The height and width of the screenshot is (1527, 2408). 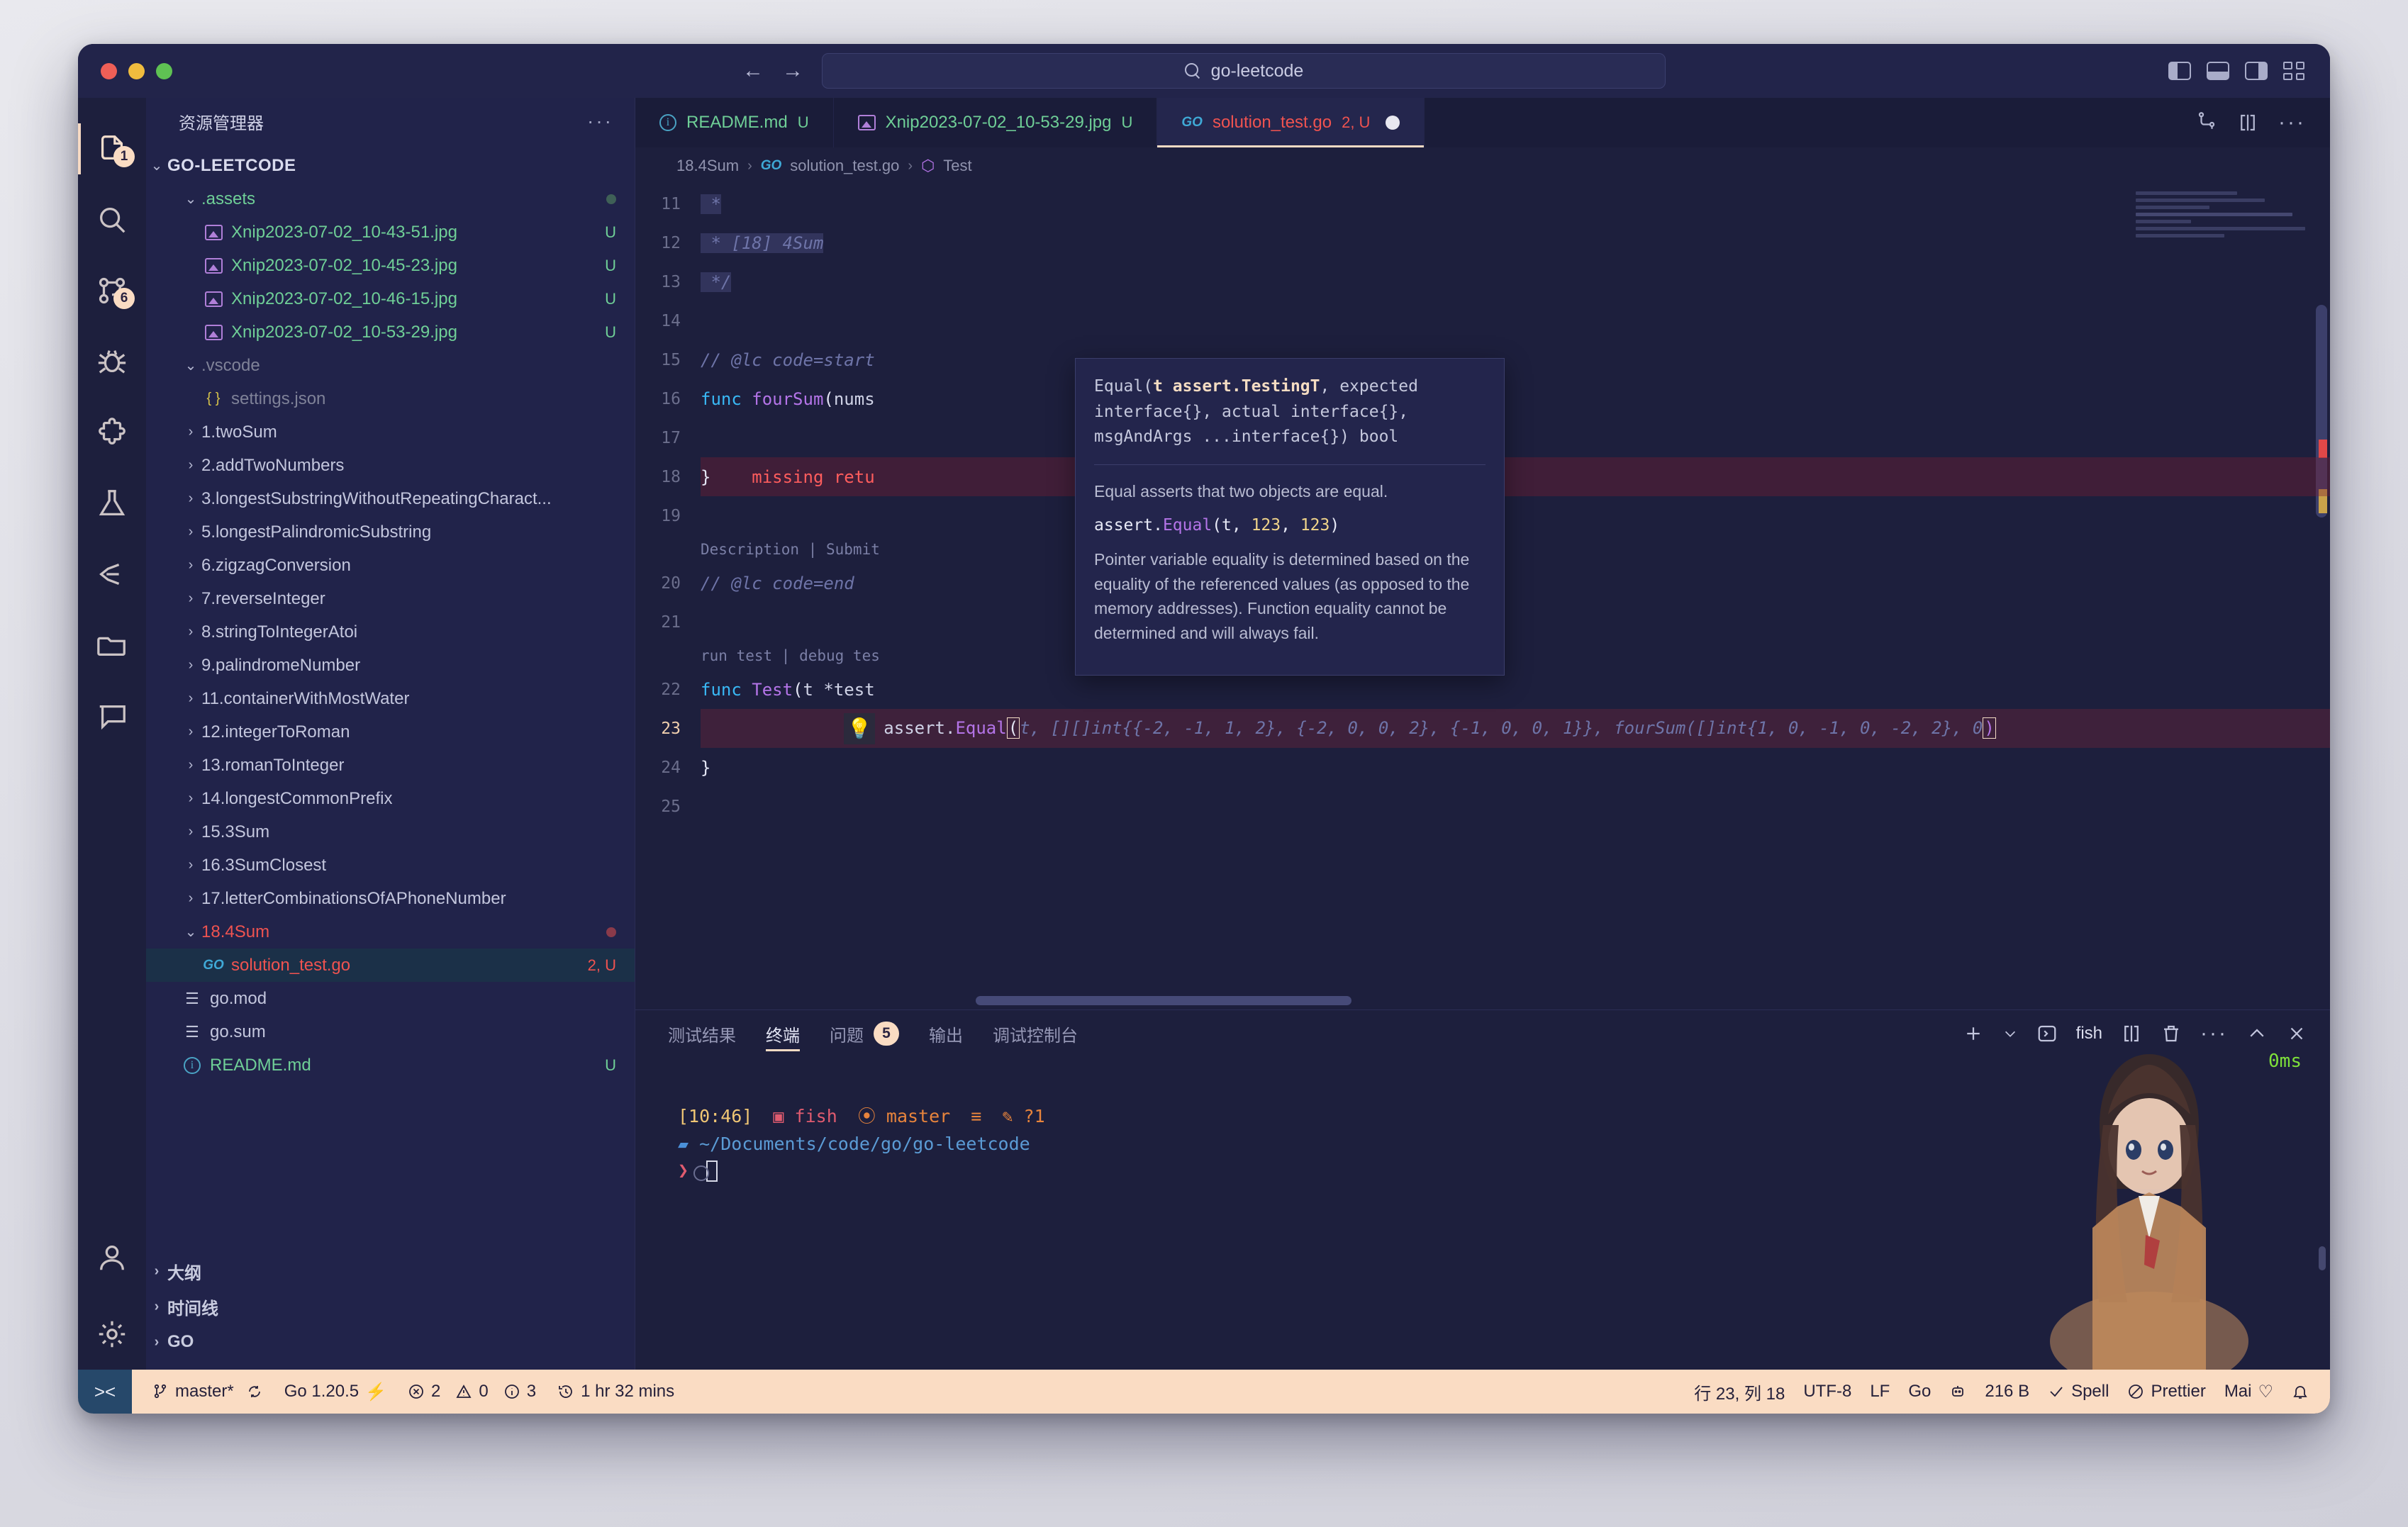 What do you see at coordinates (105, 1392) in the screenshot?
I see `remote-window-button: ><` at bounding box center [105, 1392].